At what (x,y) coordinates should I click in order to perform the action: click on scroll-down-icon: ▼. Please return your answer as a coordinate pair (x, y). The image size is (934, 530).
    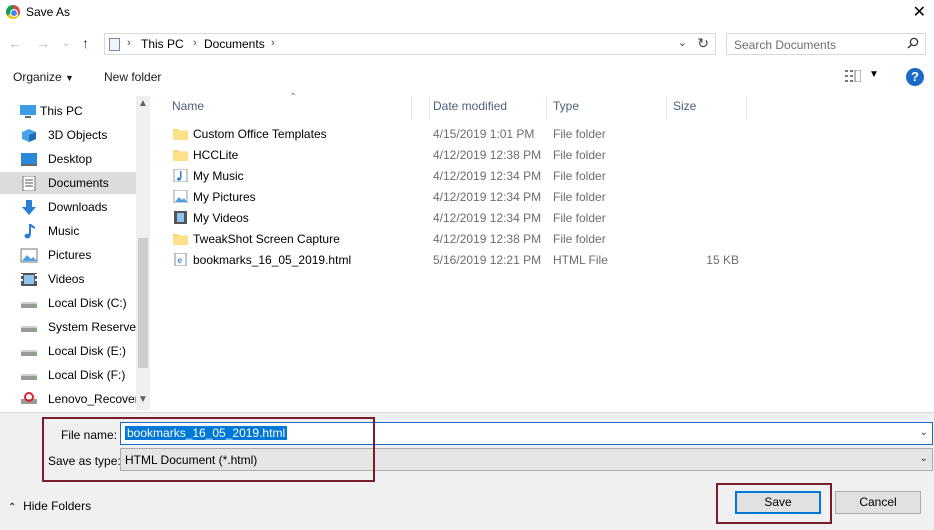
    Looking at the image, I should click on (143, 399).